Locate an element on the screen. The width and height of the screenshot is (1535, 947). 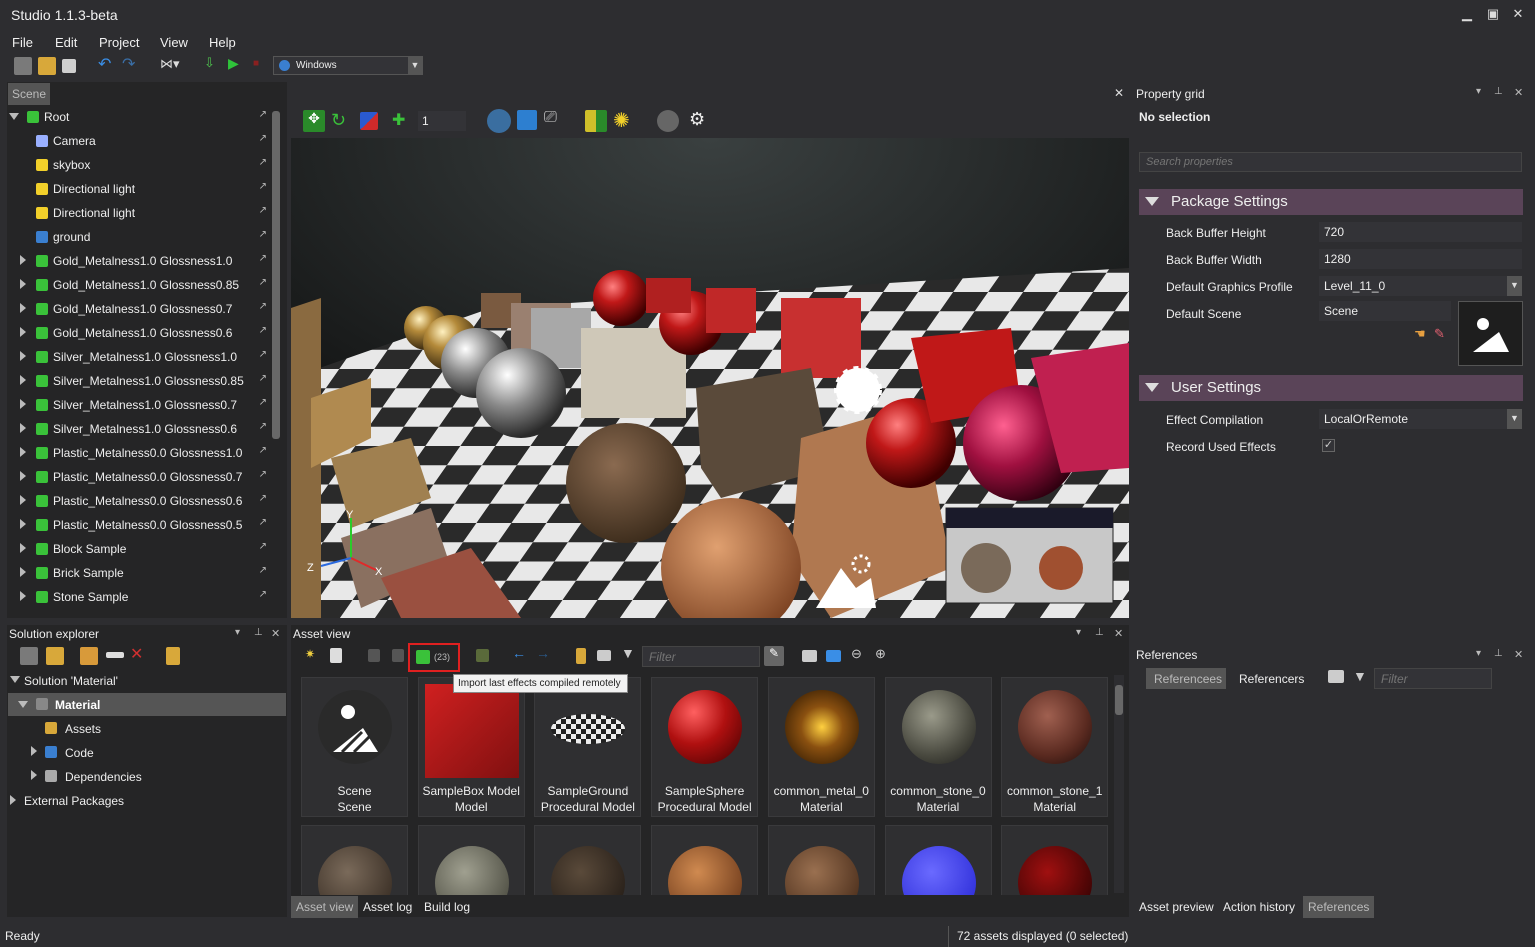
menu-view: View is located at coordinates (174, 42).